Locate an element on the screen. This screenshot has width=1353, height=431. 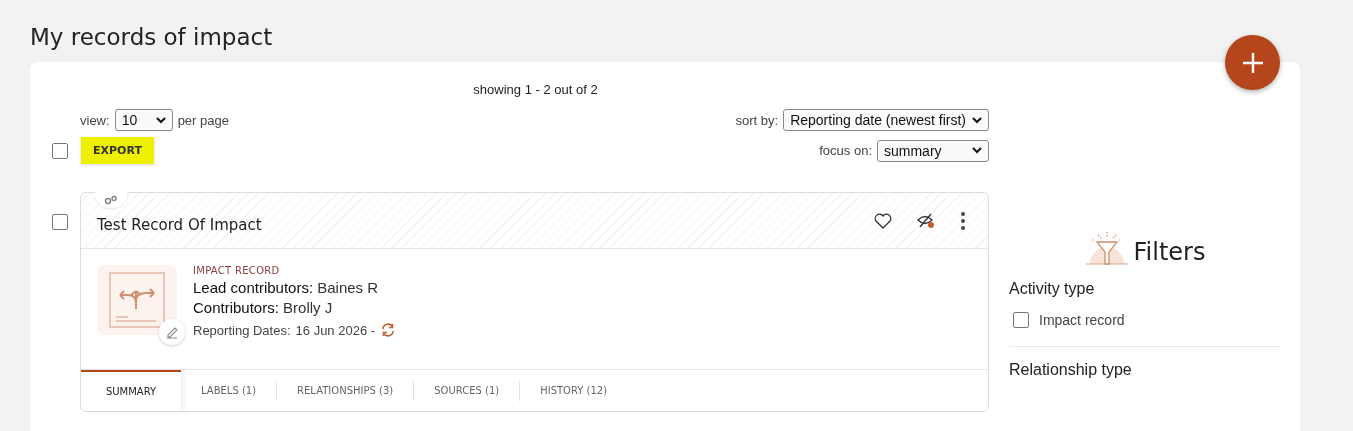
funnel-icon is located at coordinates (1106, 248).